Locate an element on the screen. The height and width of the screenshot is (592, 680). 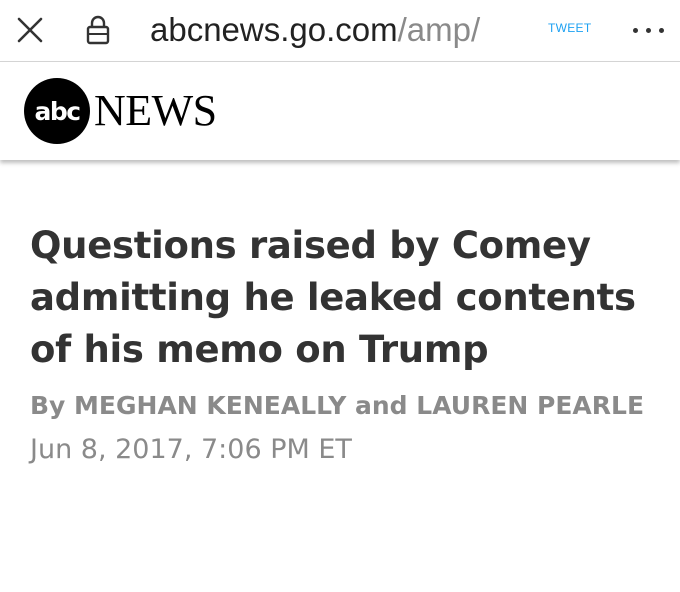
logo-circle: abc is located at coordinates (57, 111).